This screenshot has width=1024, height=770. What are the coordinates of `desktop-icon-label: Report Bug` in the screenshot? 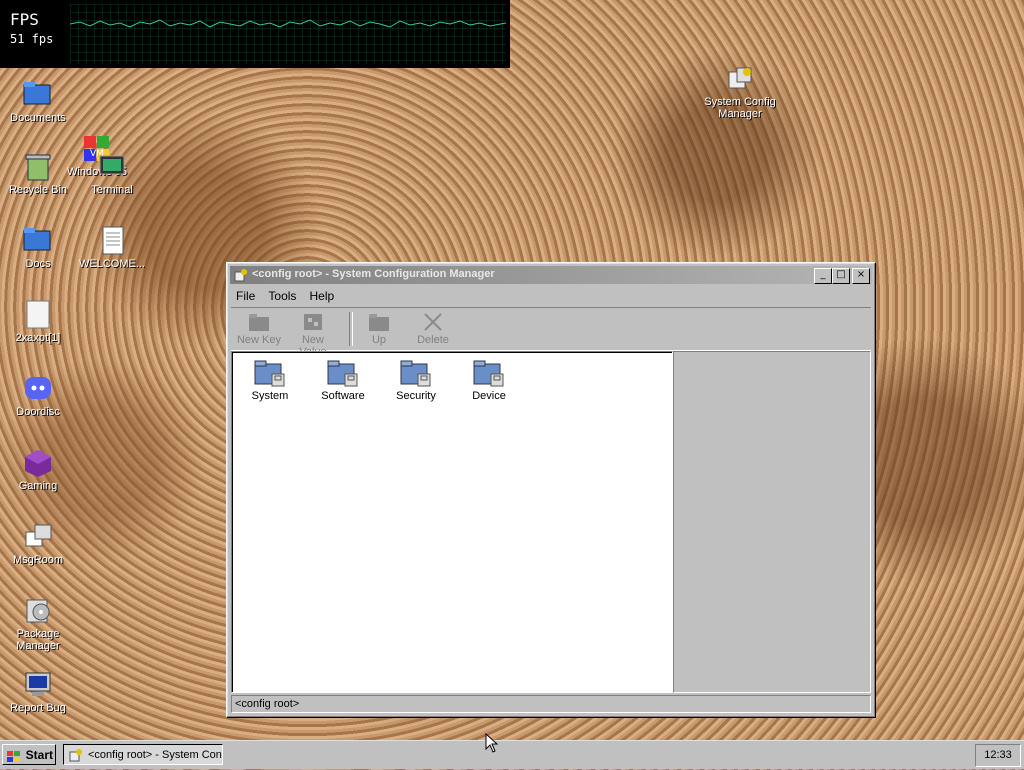 It's located at (38, 708).